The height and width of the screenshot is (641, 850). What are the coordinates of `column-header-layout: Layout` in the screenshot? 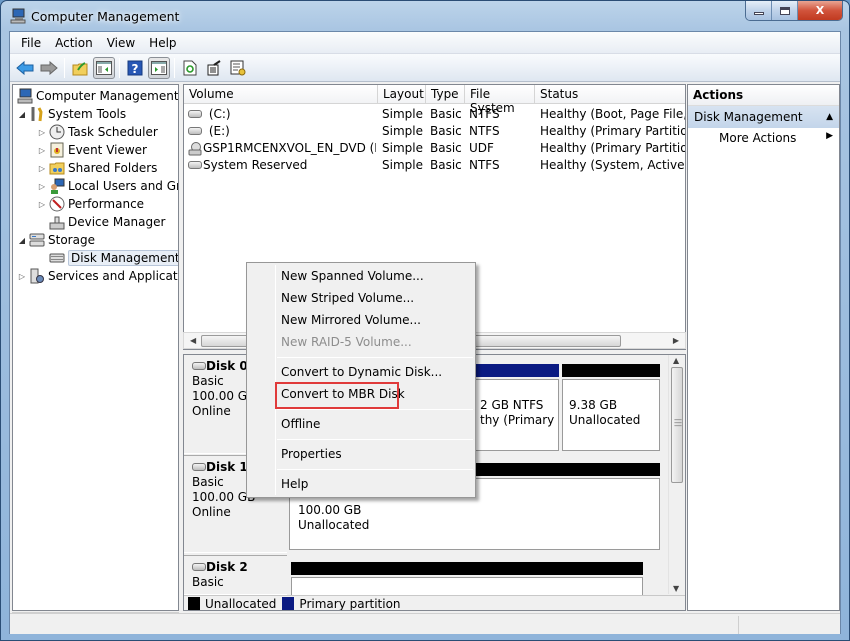 It's located at (402, 94).